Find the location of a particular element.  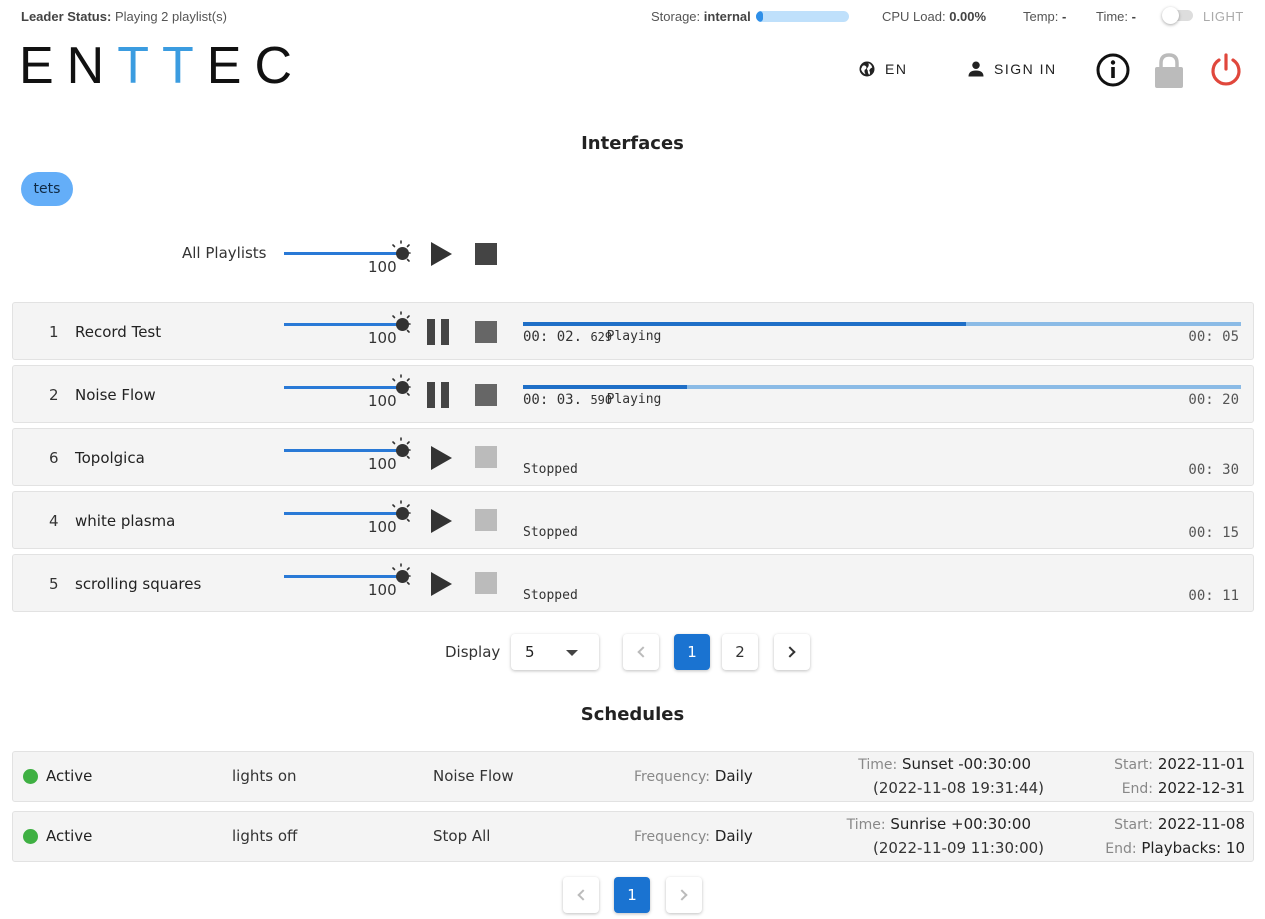

total-duration: 00: 15 is located at coordinates (1213, 533).